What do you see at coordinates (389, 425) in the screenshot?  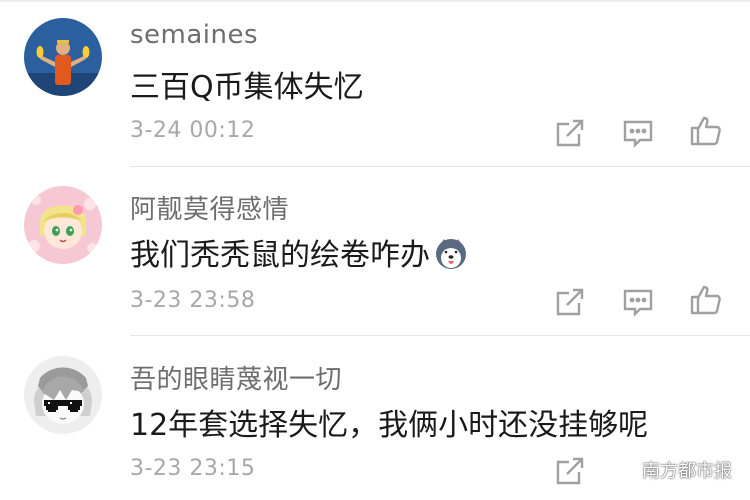 I see `comment-text: 12年套选择失忆，我俩小时还没挂够呢` at bounding box center [389, 425].